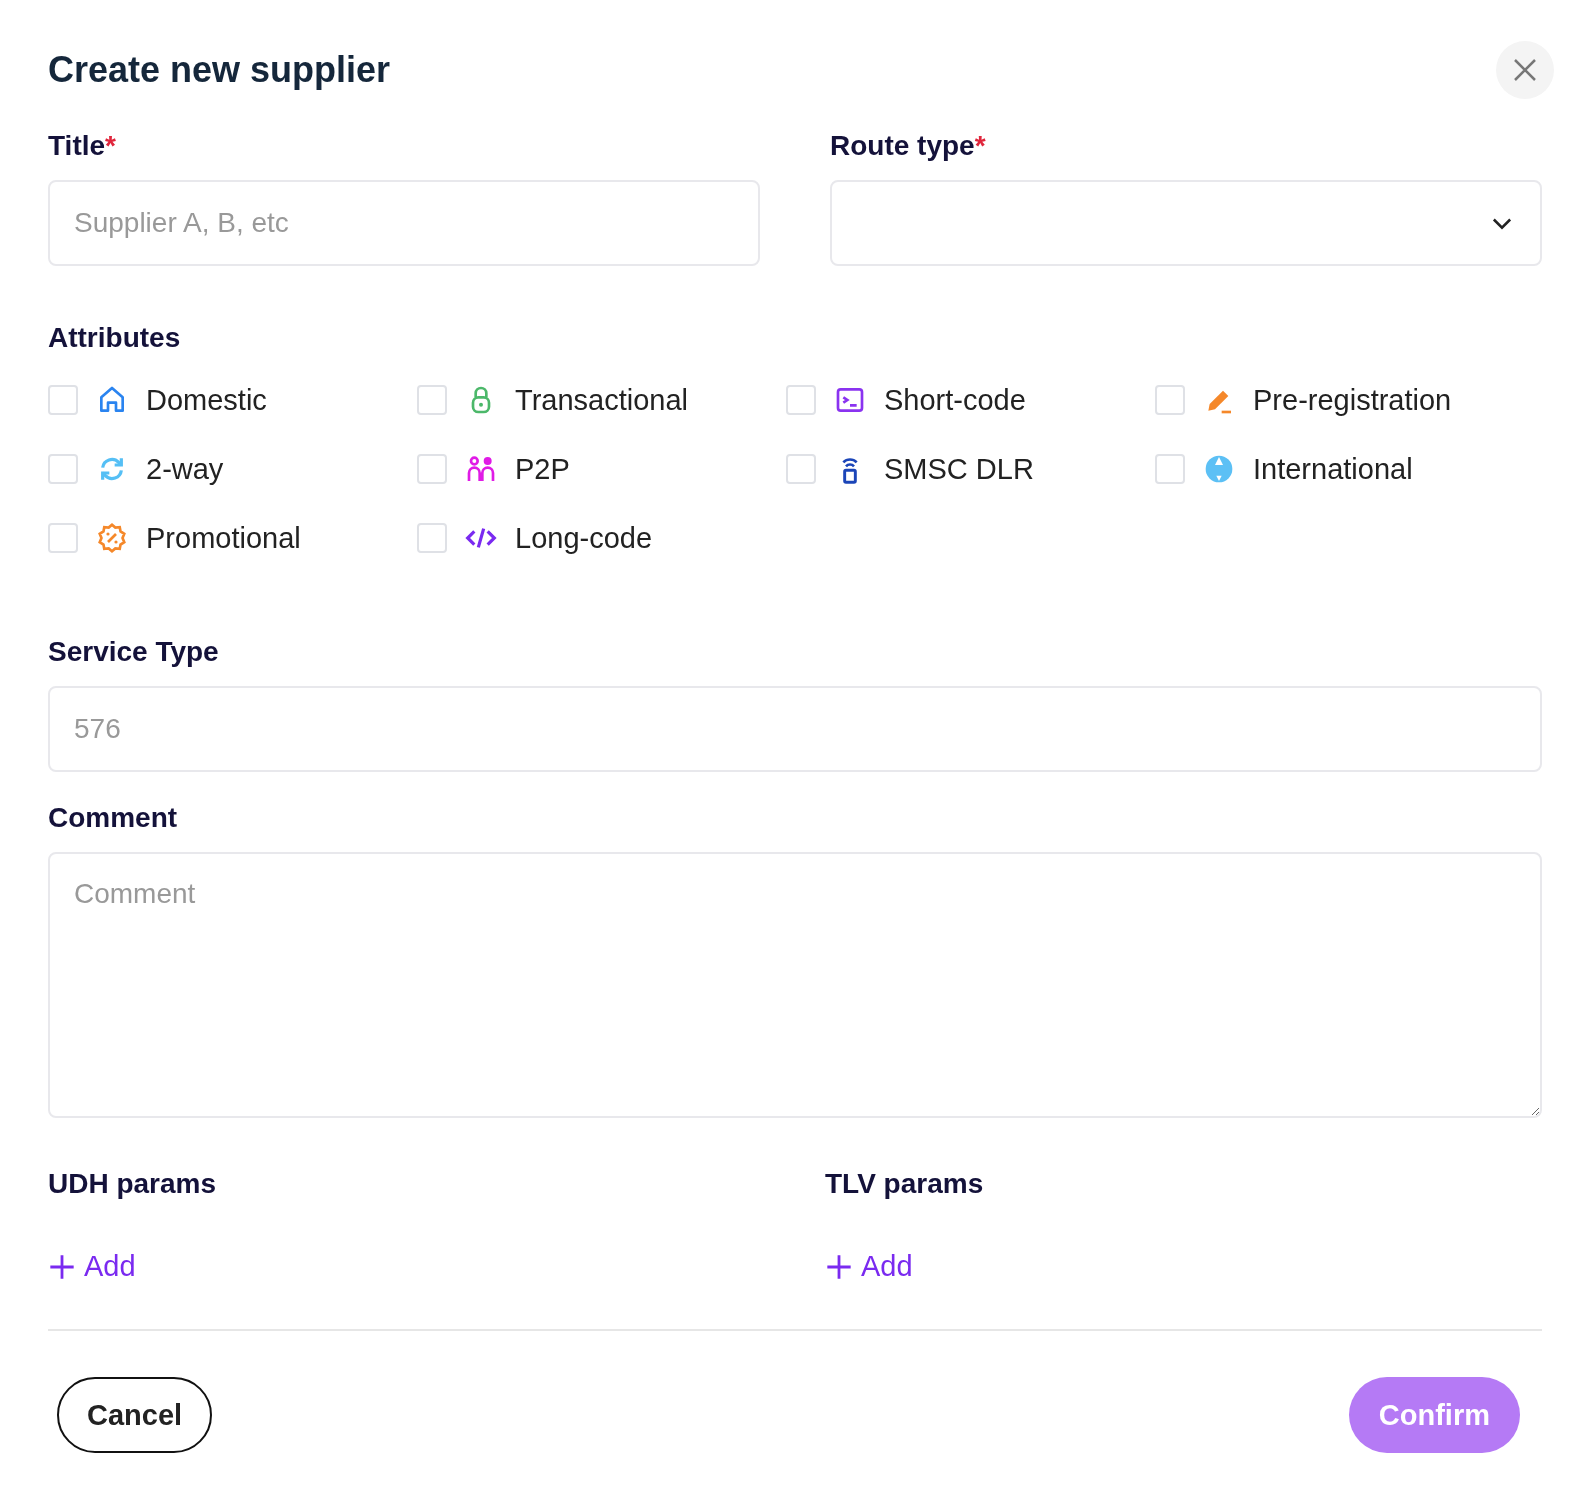  What do you see at coordinates (601, 400) in the screenshot?
I see `checkbox-label: Transactional` at bounding box center [601, 400].